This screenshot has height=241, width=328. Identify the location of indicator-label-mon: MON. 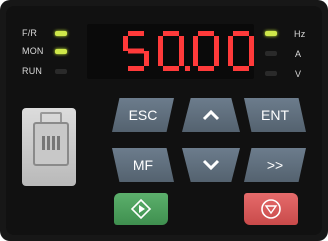
(33, 51).